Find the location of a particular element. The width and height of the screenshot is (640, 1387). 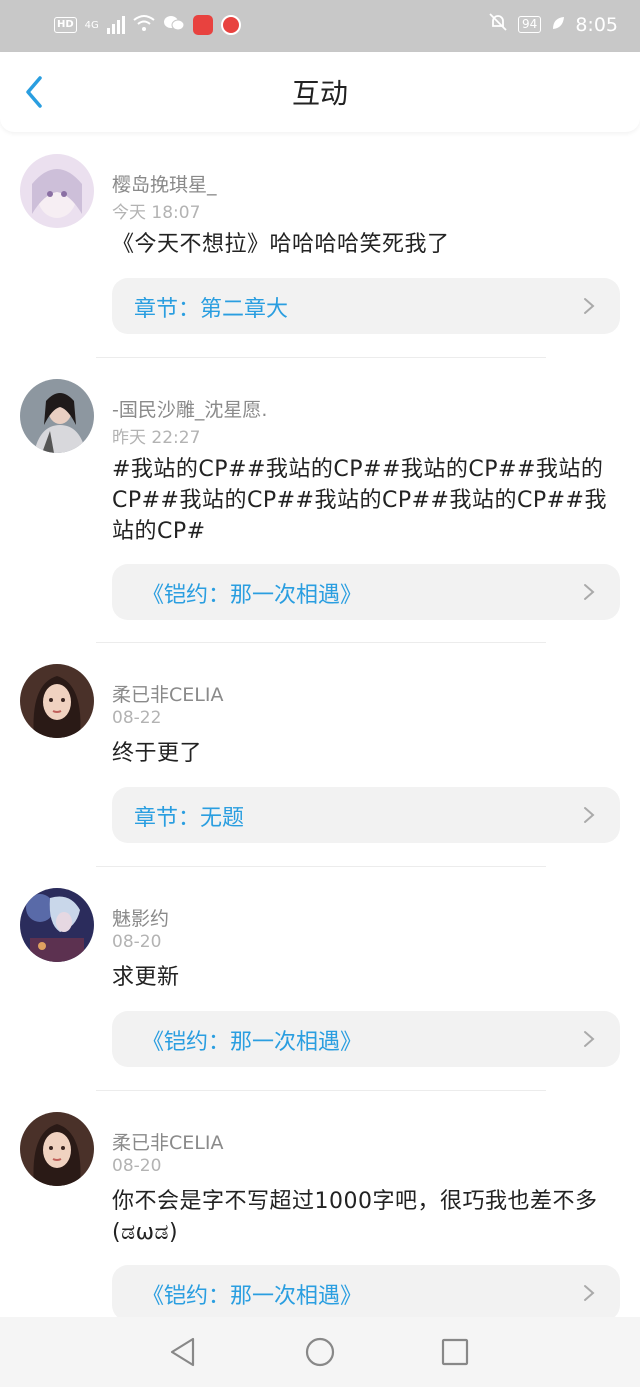

nav-home-button is located at coordinates (320, 1352).